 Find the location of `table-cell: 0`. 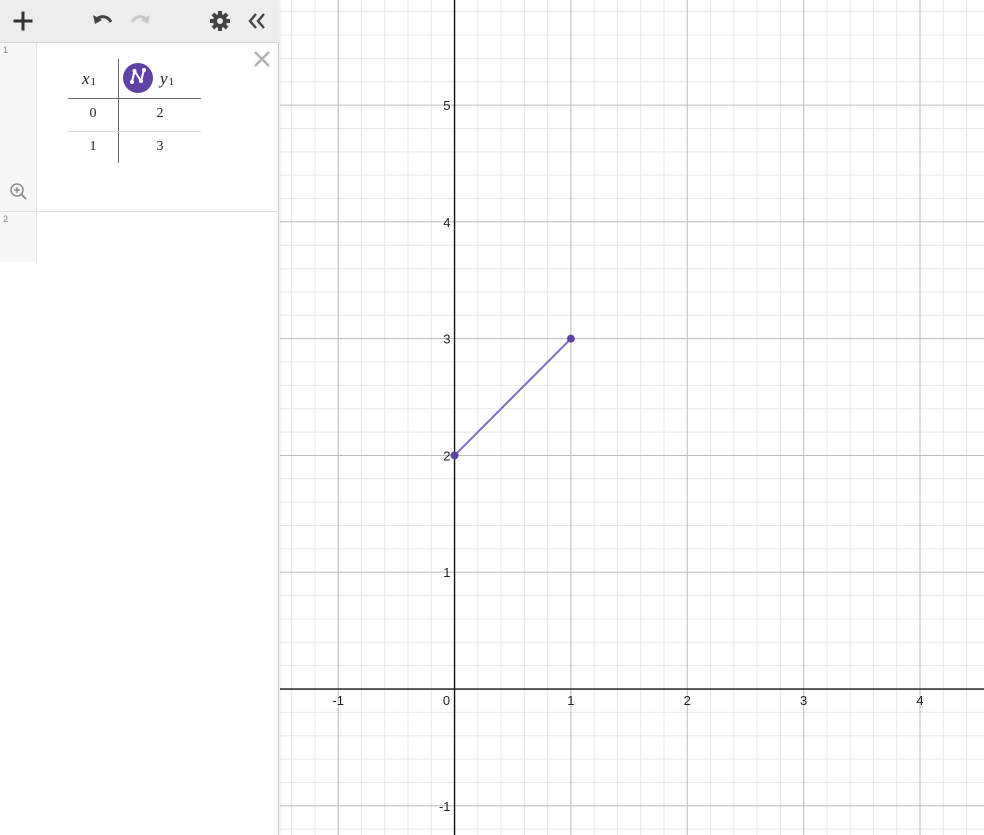

table-cell: 0 is located at coordinates (93, 114).